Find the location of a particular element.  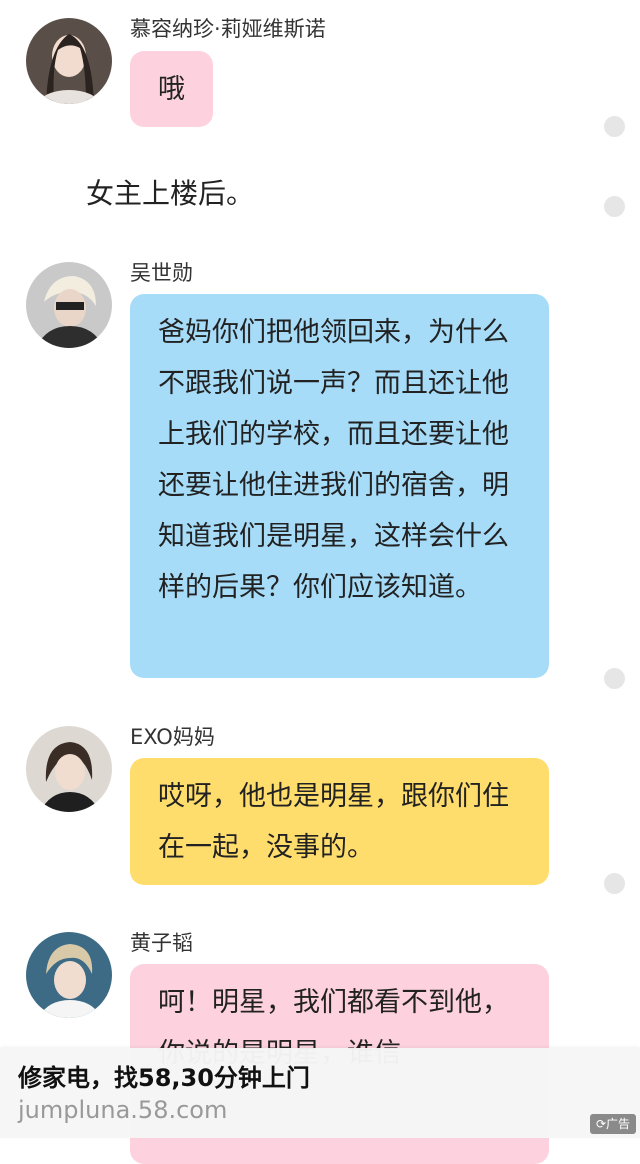

avatar-boy-light-hair is located at coordinates (69, 975).